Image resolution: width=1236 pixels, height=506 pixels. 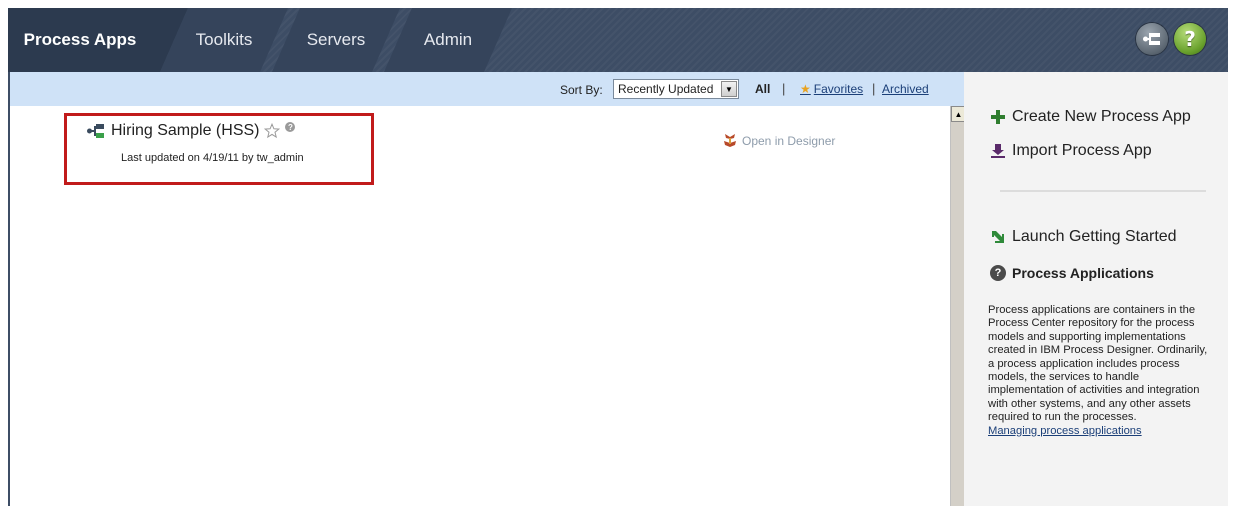 I want to click on tab-admin: Admin, so click(x=448, y=40).